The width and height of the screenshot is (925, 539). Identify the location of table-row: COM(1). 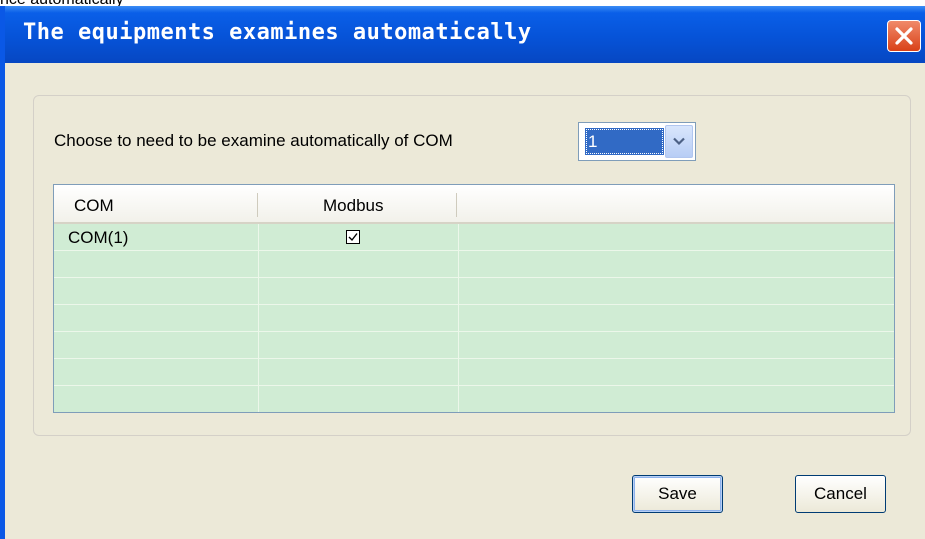
(474, 237).